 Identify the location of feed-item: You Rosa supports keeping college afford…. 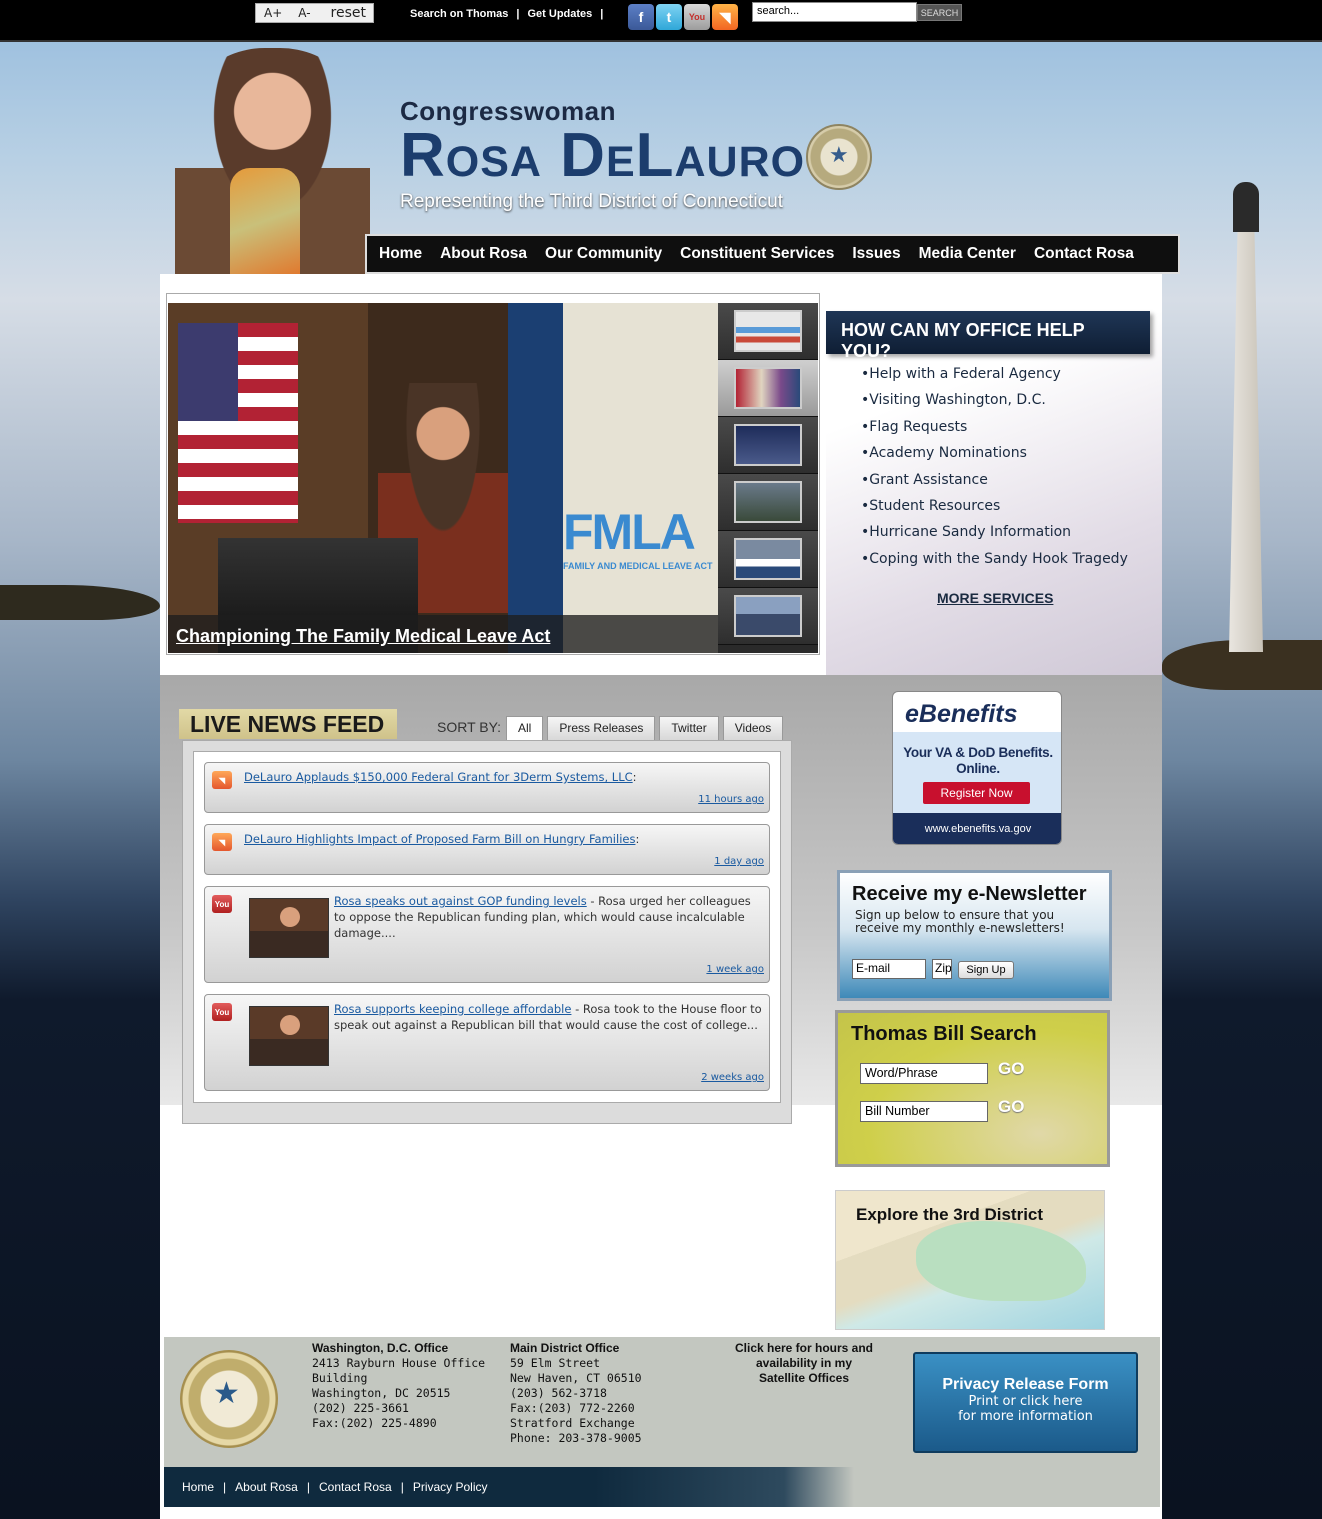
(487, 1042).